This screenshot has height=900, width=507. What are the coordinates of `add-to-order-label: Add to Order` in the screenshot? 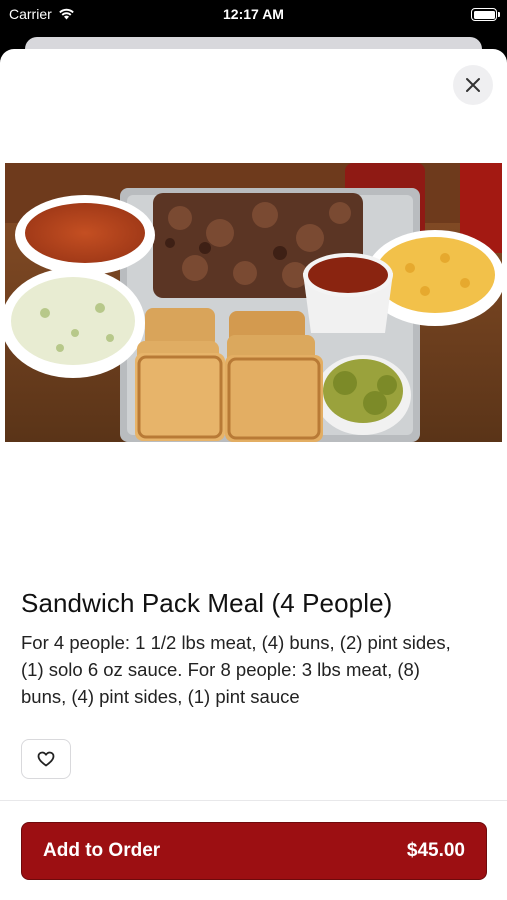 It's located at (102, 850).